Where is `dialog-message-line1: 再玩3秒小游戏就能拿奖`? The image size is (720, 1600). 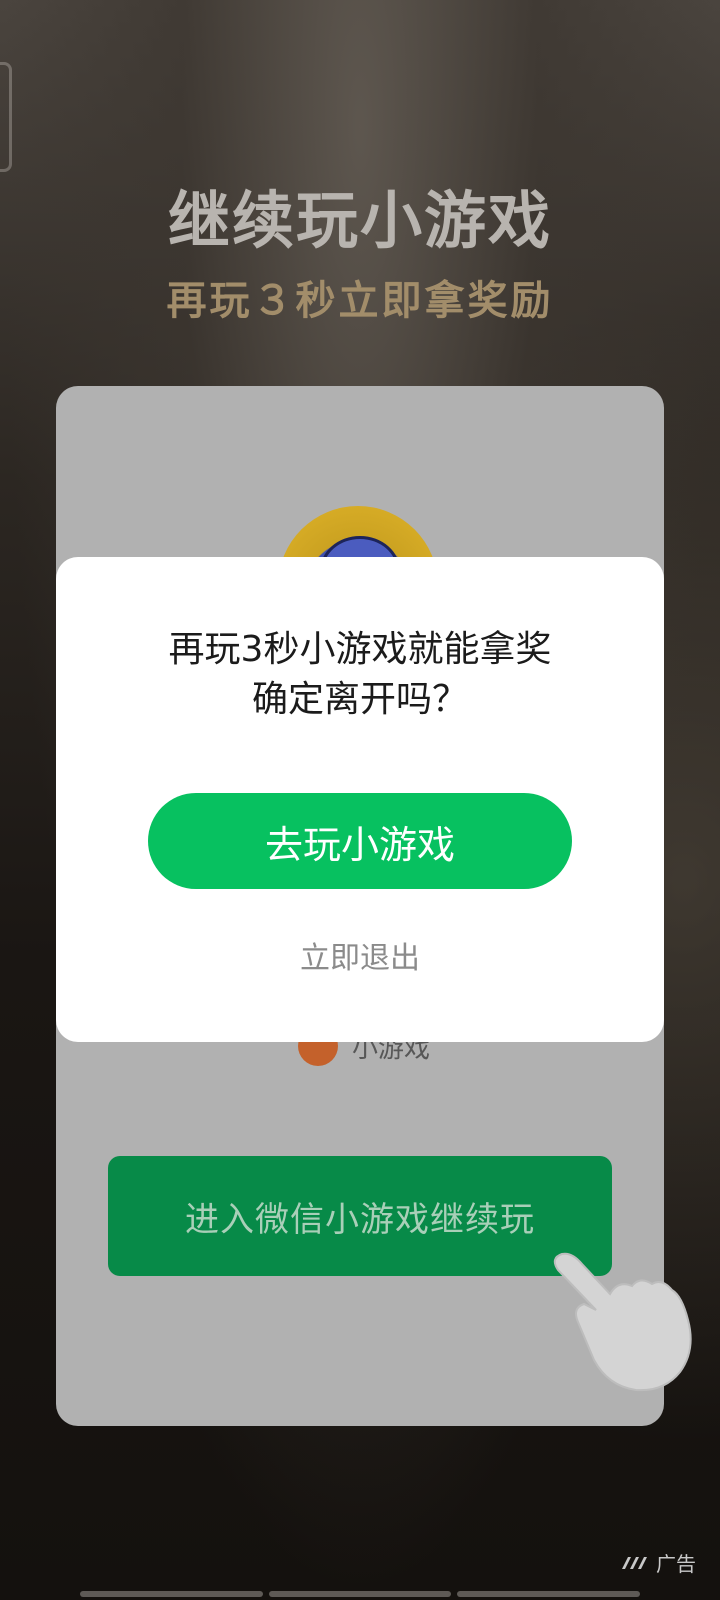
dialog-message-line1: 再玩3秒小游戏就能拿奖 is located at coordinates (360, 649).